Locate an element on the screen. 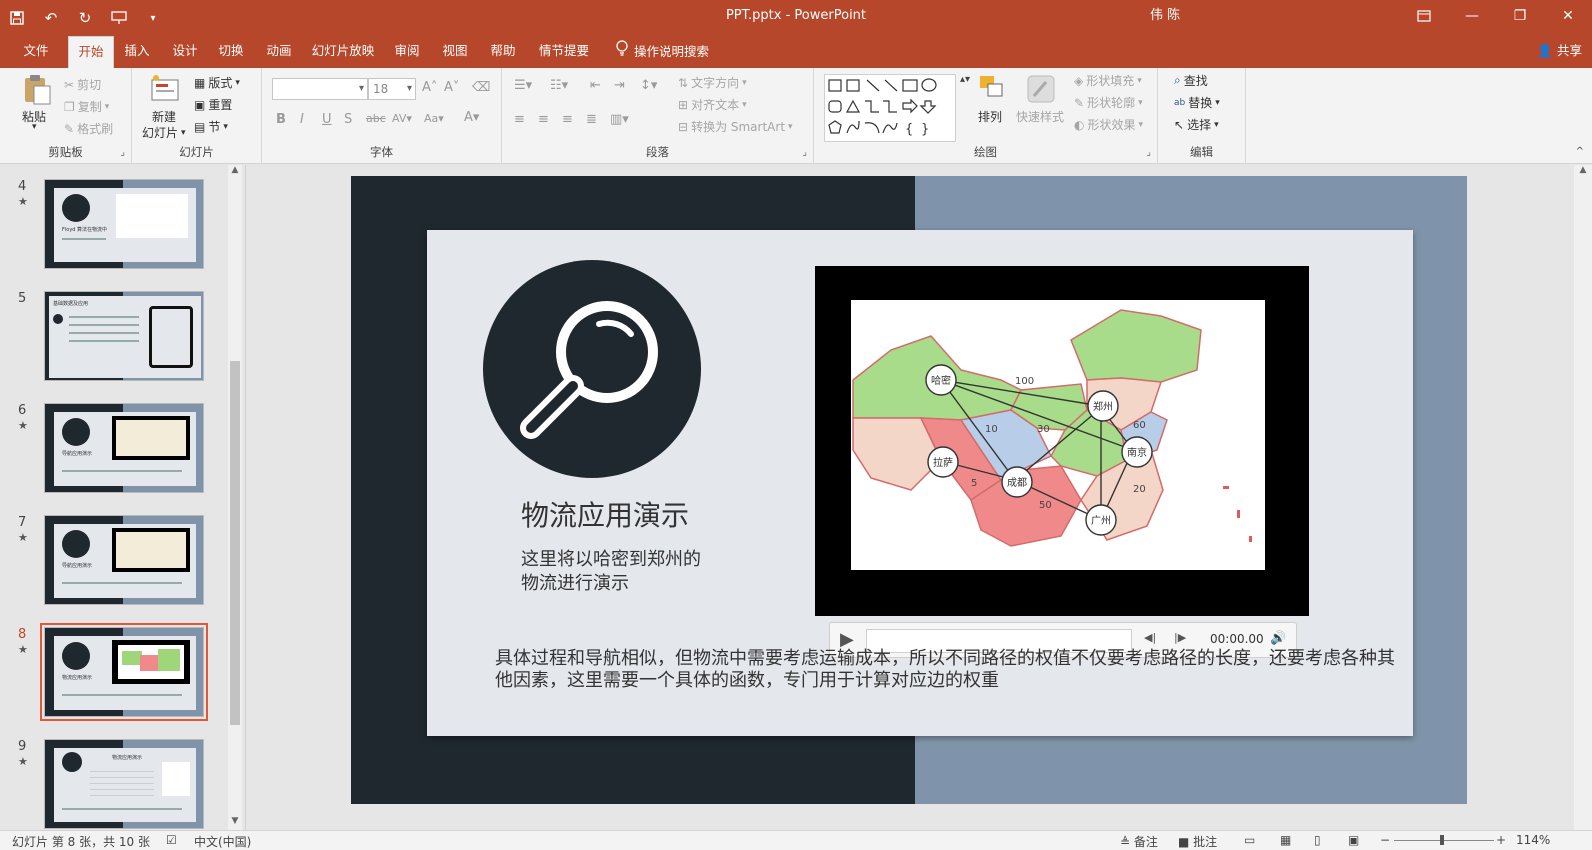 Image resolution: width=1592 pixels, height=850 pixels. change-case-icon: Aa▾ is located at coordinates (434, 118).